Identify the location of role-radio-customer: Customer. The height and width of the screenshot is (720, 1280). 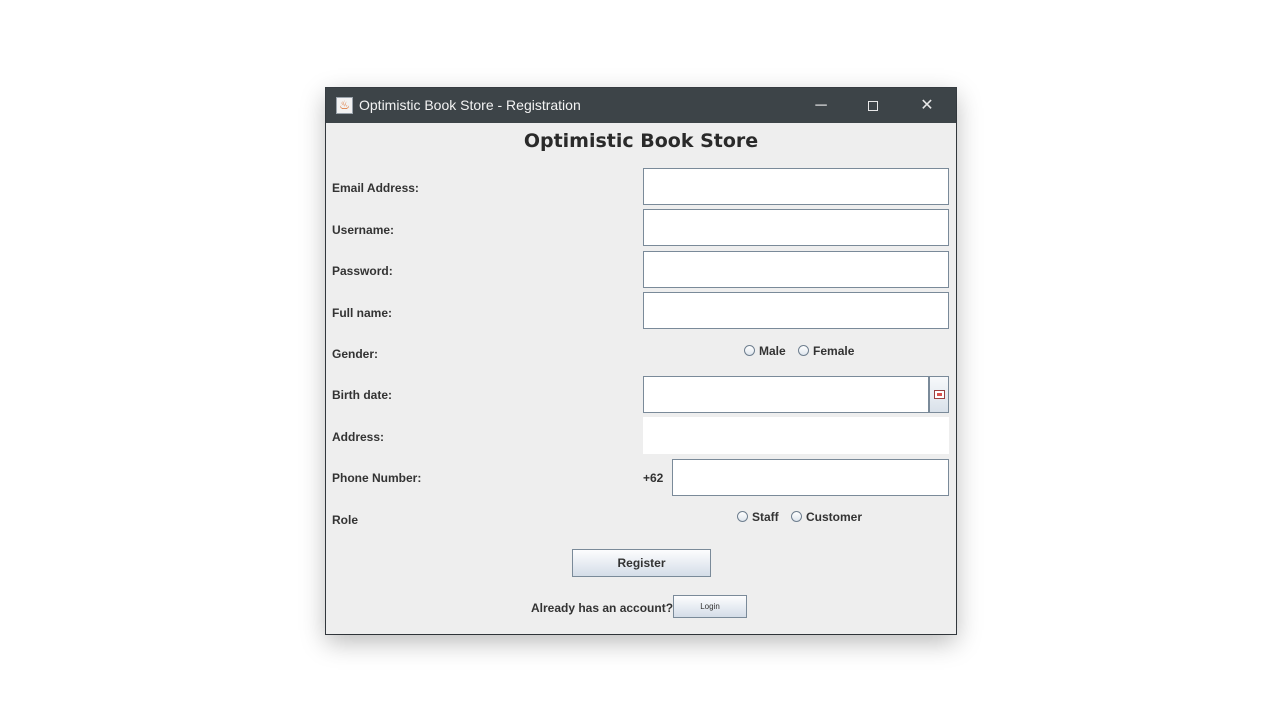
(826, 517).